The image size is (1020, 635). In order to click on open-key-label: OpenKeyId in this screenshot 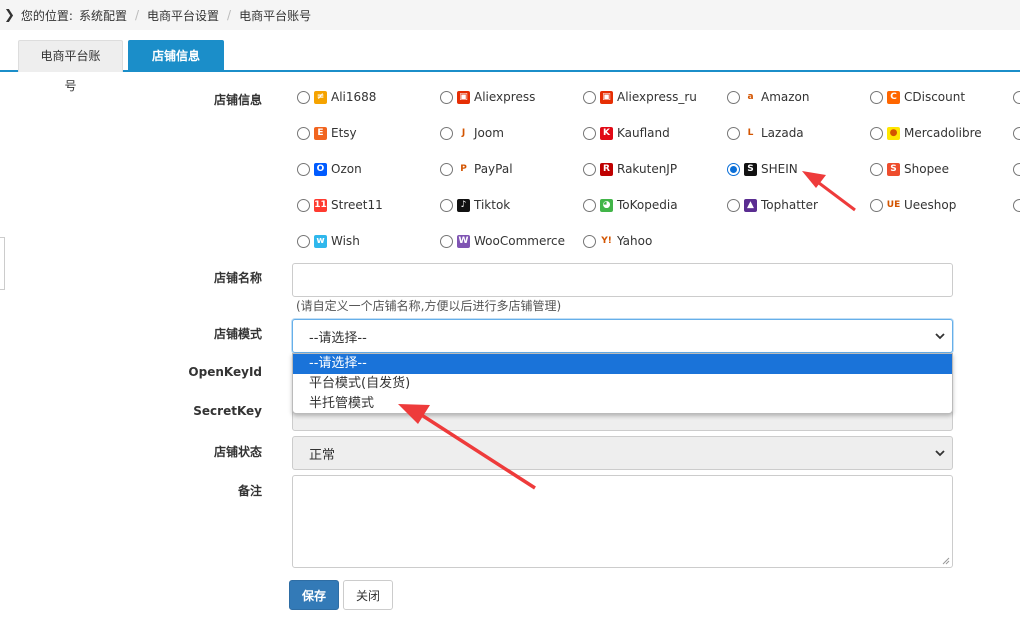, I will do `click(225, 372)`.